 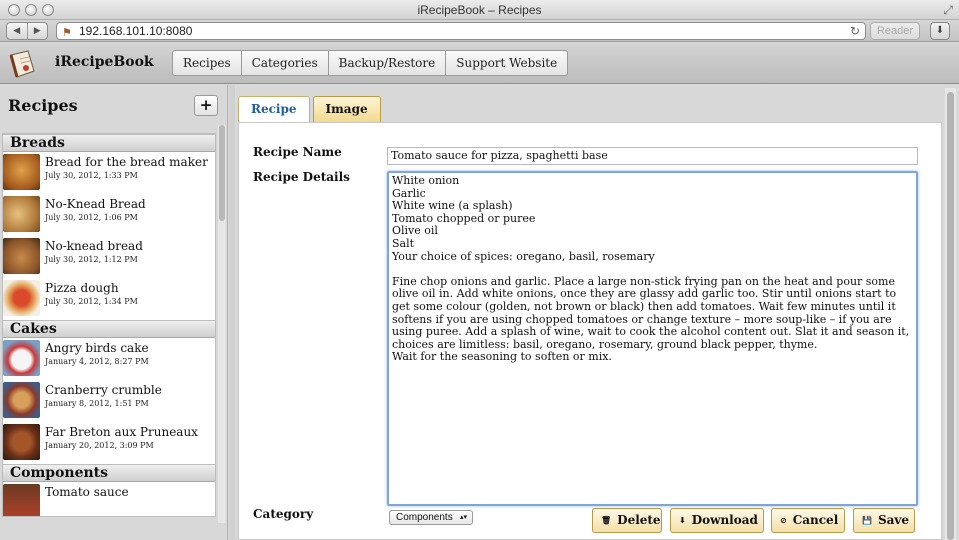 I want to click on save-button: 💾 Save, so click(x=884, y=520).